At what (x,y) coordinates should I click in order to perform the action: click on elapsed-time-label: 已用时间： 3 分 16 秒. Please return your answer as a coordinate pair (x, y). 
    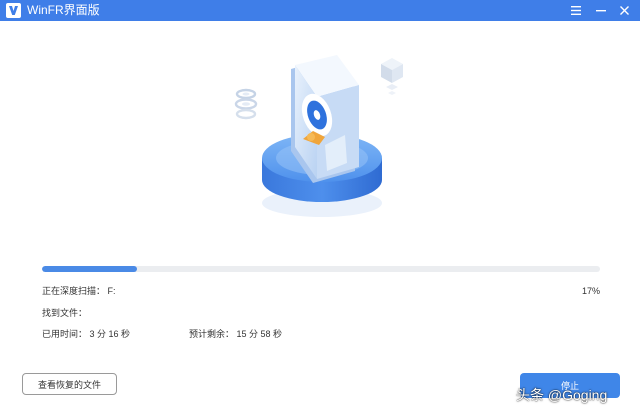
    Looking at the image, I should click on (86, 334).